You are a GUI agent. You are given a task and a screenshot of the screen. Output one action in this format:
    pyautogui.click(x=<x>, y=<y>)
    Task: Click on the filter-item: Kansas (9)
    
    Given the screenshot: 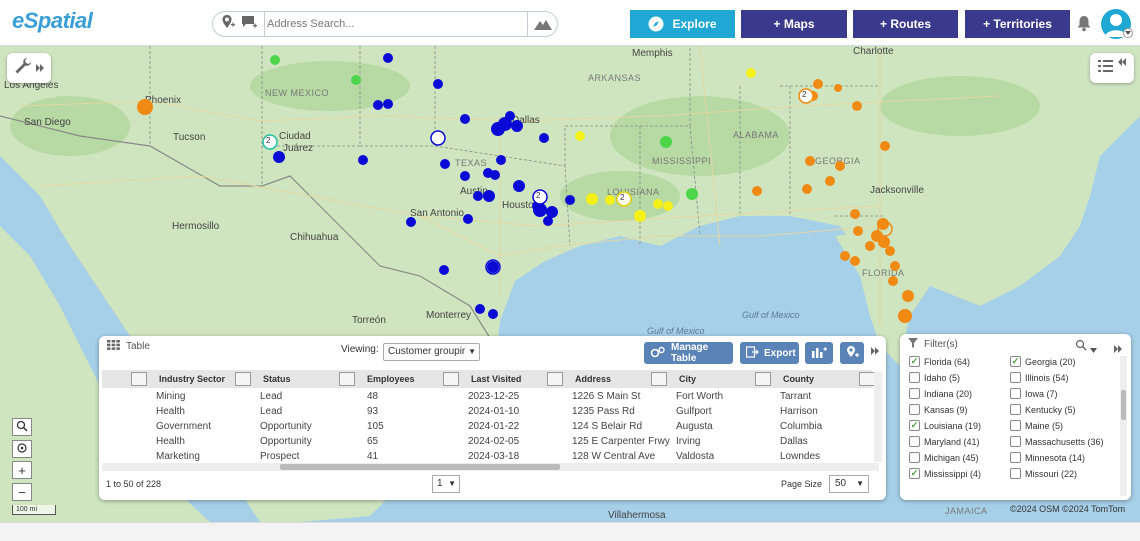 What is the action you would take?
    pyautogui.click(x=938, y=409)
    